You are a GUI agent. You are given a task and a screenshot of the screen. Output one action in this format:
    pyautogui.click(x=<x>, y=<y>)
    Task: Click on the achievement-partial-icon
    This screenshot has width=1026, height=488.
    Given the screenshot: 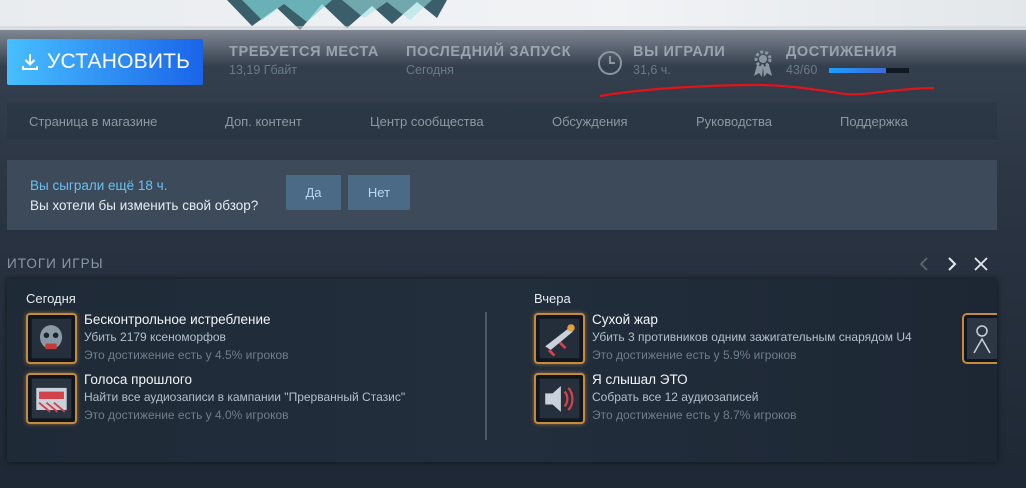 What is the action you would take?
    pyautogui.click(x=979, y=338)
    